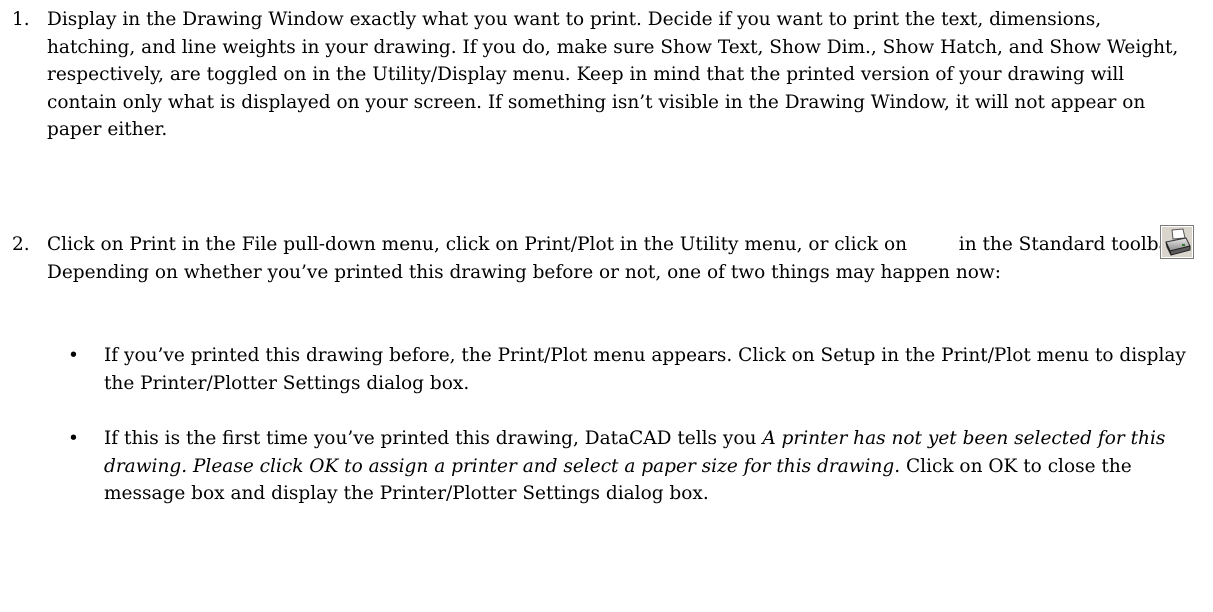 This screenshot has width=1213, height=612. Describe the element at coordinates (21, 19) in the screenshot. I see `step-number: 1.` at that location.